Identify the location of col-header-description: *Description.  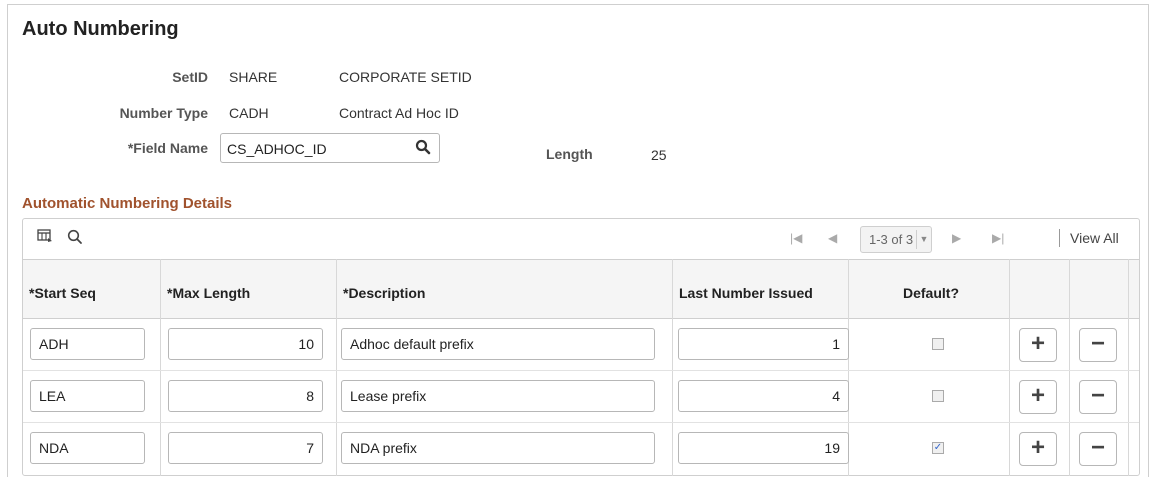
(384, 293).